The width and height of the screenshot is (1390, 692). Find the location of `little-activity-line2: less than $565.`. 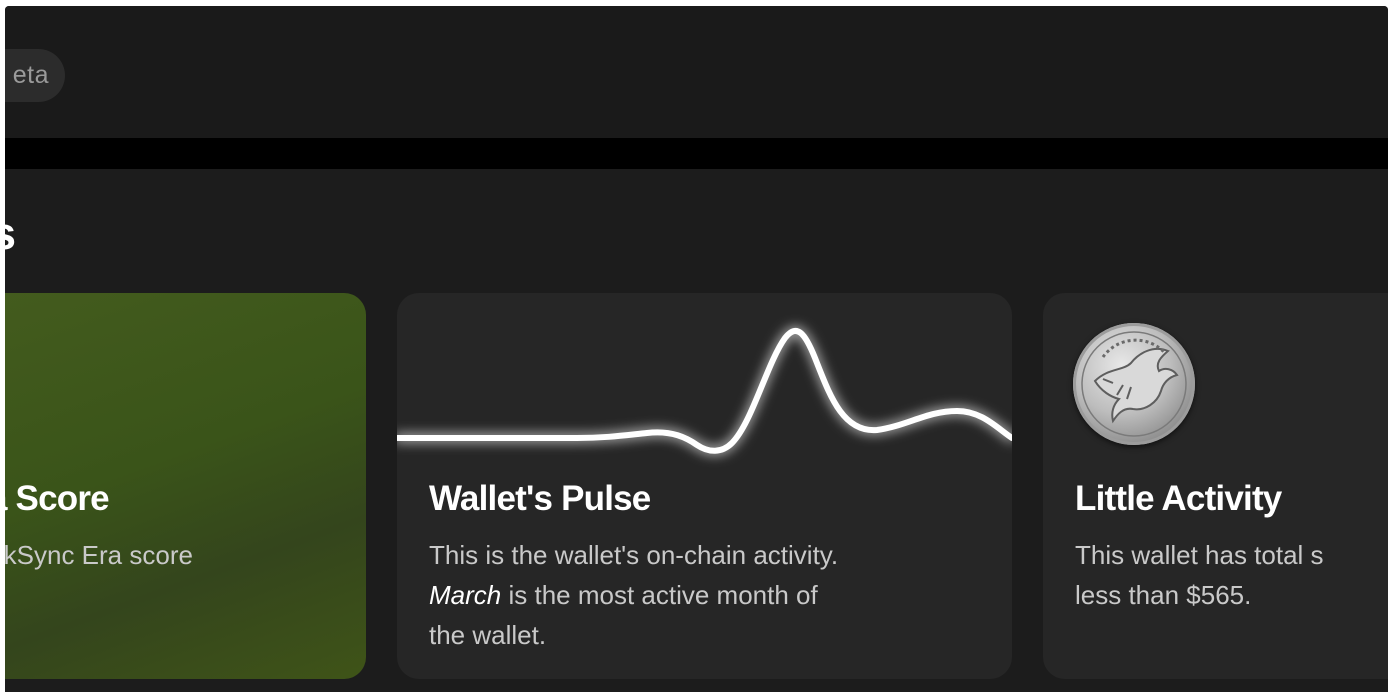

little-activity-line2: less than $565. is located at coordinates (1163, 595).